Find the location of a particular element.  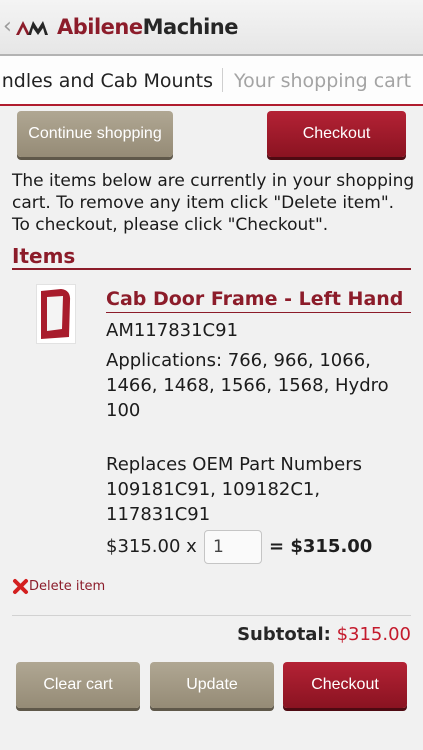

quantity-input: 1 is located at coordinates (233, 547).